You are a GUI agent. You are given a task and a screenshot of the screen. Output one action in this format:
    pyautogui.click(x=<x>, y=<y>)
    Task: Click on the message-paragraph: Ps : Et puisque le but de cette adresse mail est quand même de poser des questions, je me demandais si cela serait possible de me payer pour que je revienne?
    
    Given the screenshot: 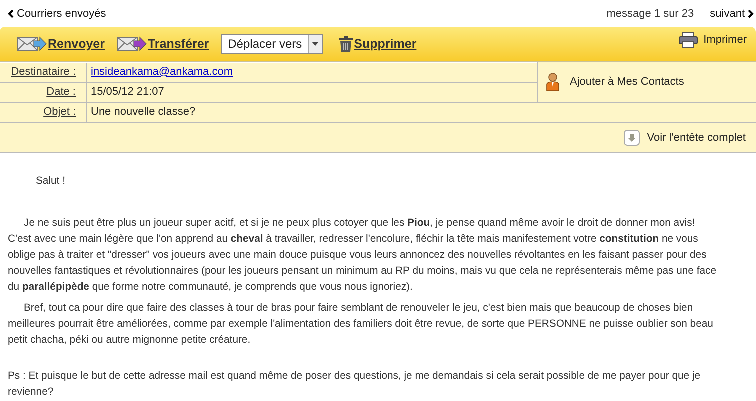 What is the action you would take?
    pyautogui.click(x=355, y=385)
    